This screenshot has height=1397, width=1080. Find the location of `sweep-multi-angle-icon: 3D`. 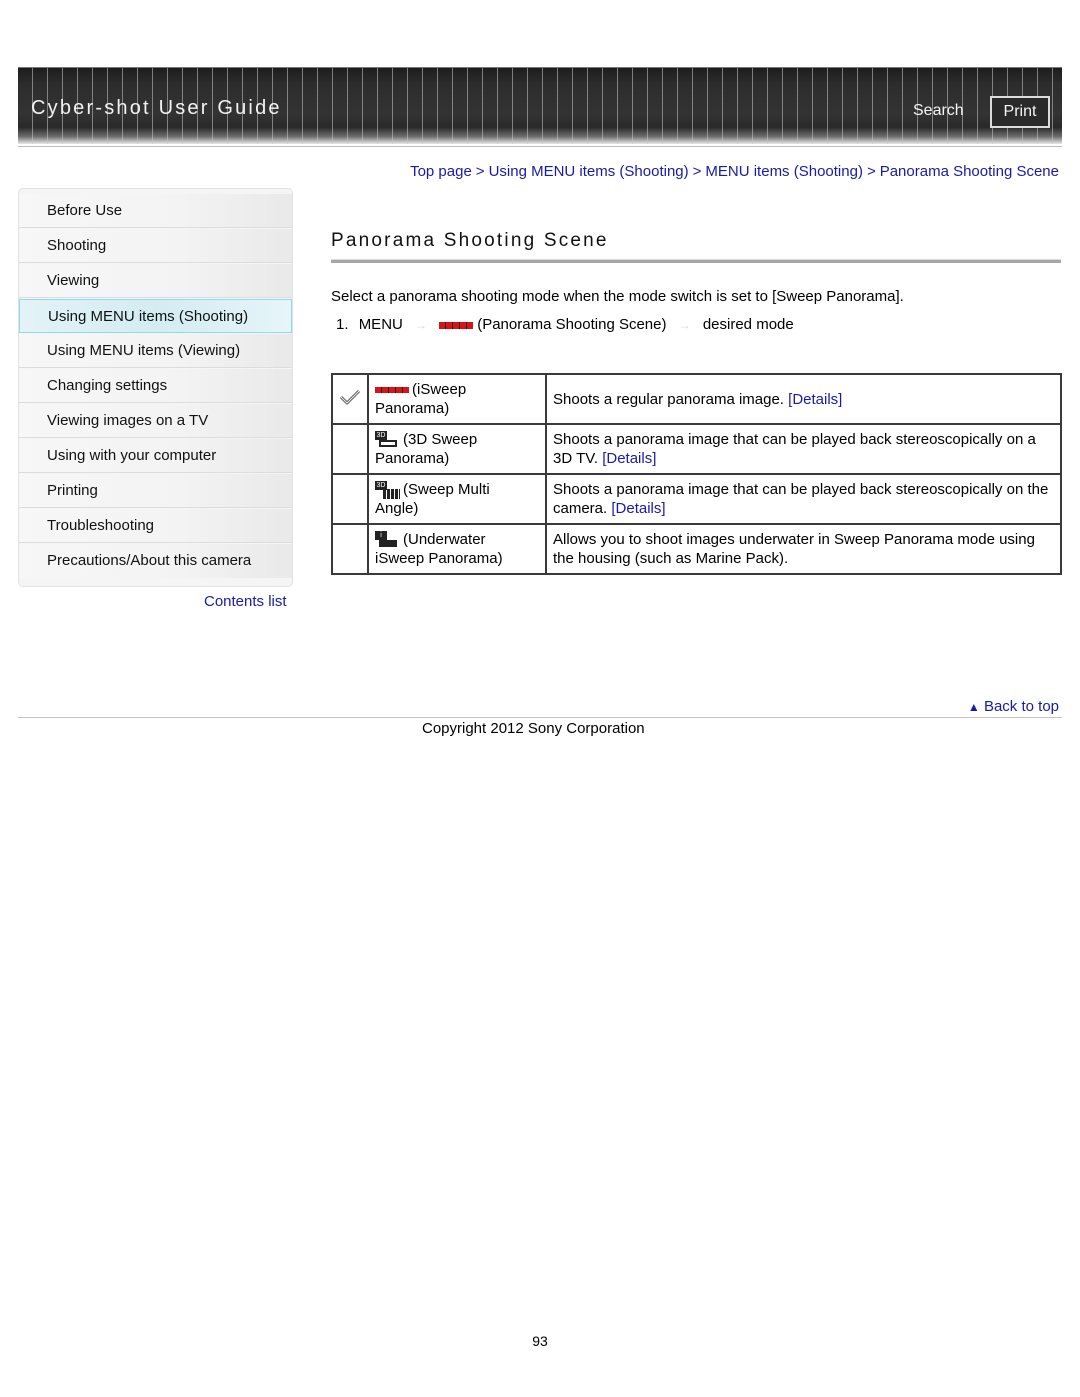

sweep-multi-angle-icon: 3D is located at coordinates (387, 490).